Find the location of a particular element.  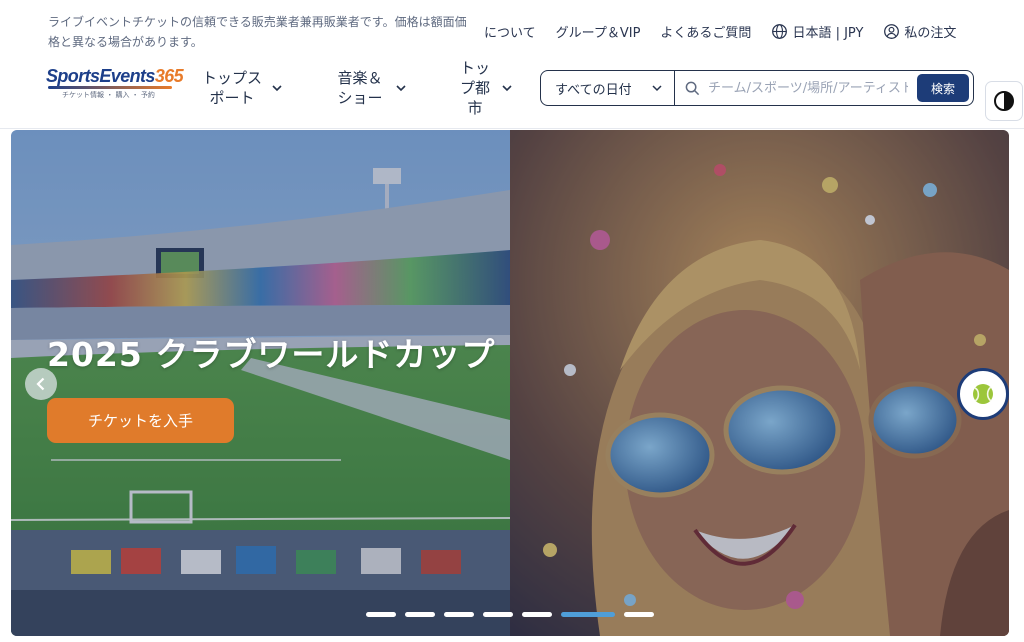

search-button: 検索 is located at coordinates (943, 88).